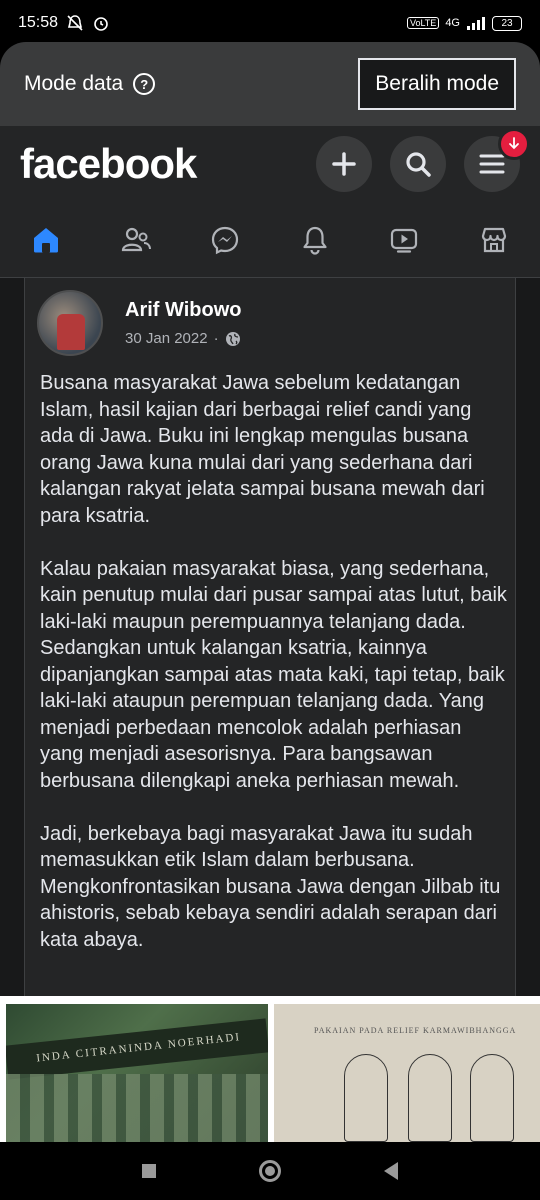  I want to click on home-button, so click(269, 1171).